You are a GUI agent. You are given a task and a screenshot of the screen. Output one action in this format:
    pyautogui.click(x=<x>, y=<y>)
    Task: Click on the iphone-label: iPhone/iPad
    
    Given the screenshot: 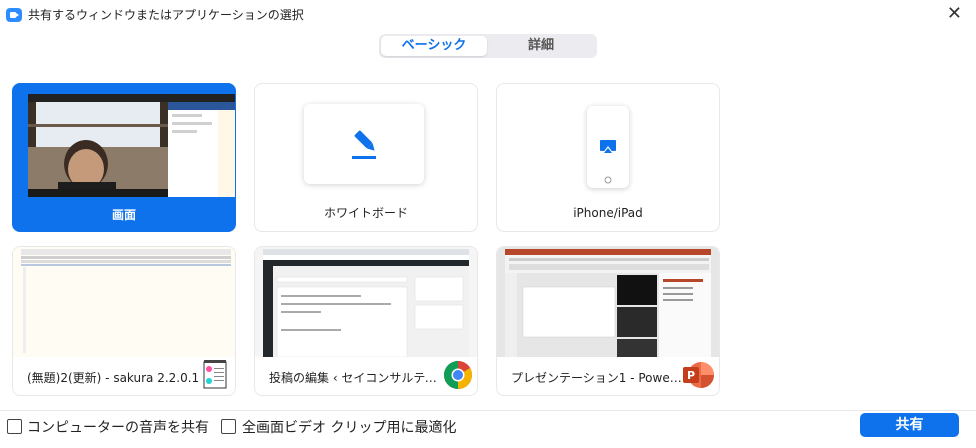 What is the action you would take?
    pyautogui.click(x=608, y=213)
    